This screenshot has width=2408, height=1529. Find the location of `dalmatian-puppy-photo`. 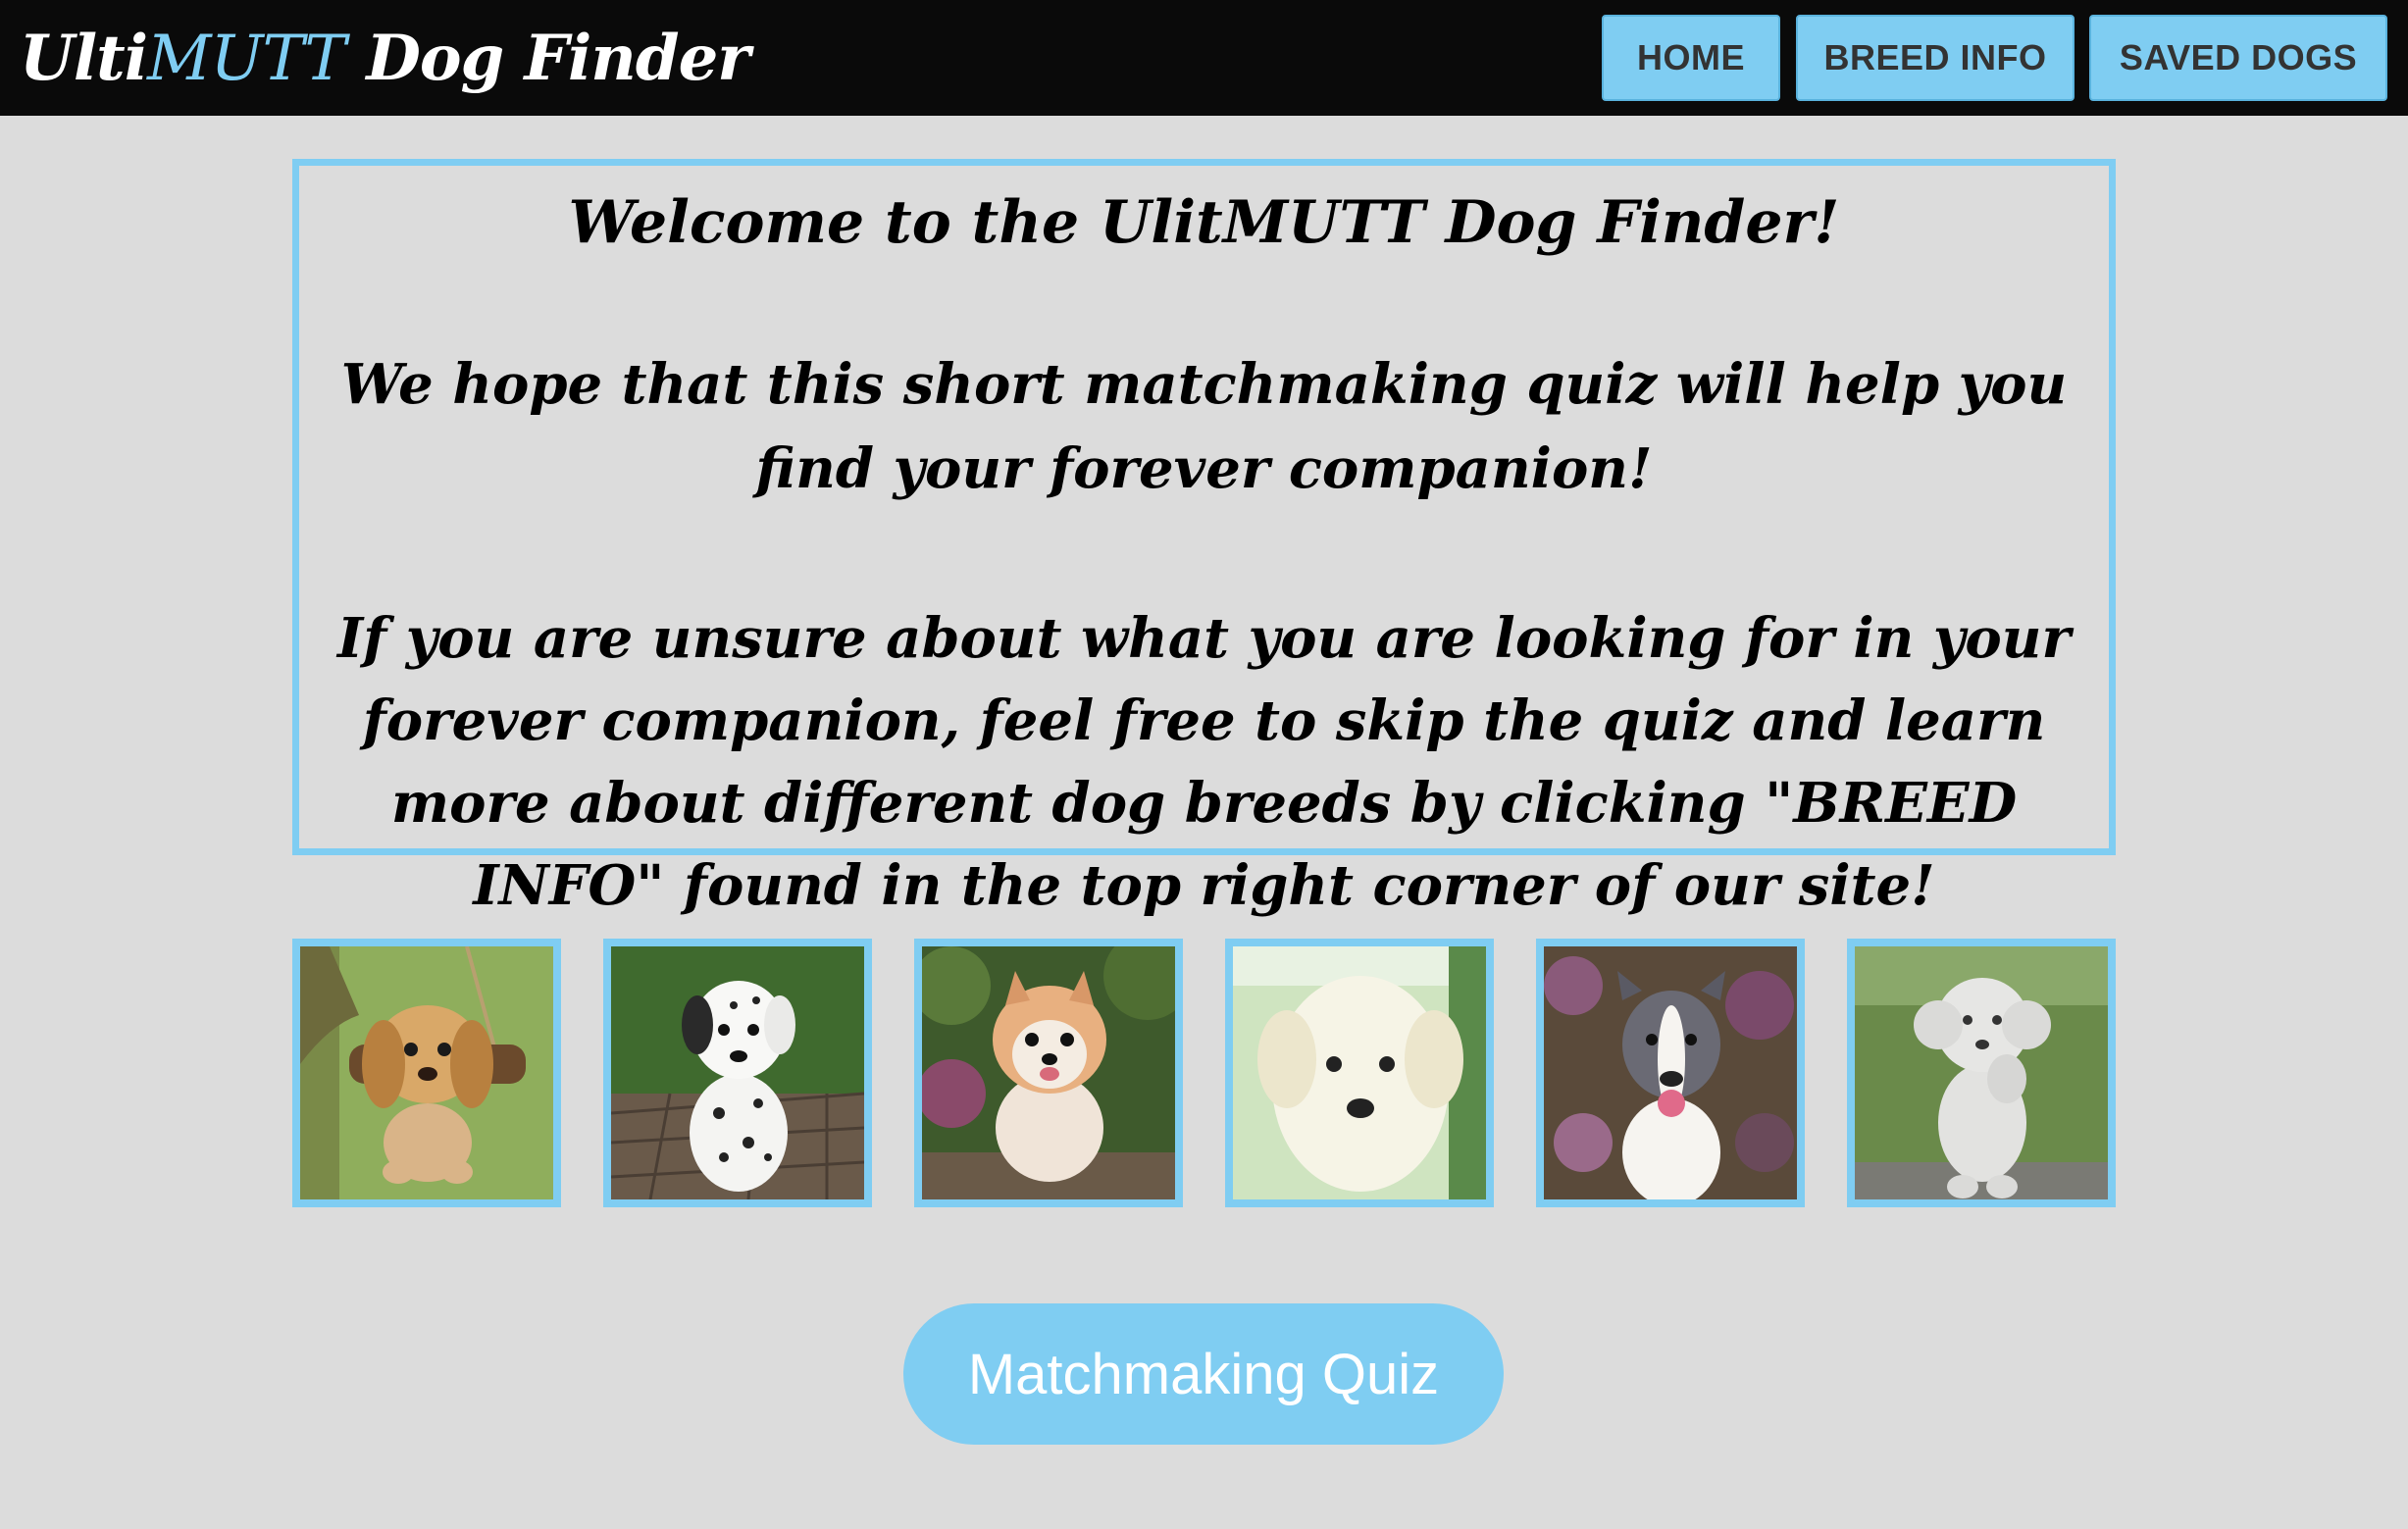

dalmatian-puppy-photo is located at coordinates (738, 1073).